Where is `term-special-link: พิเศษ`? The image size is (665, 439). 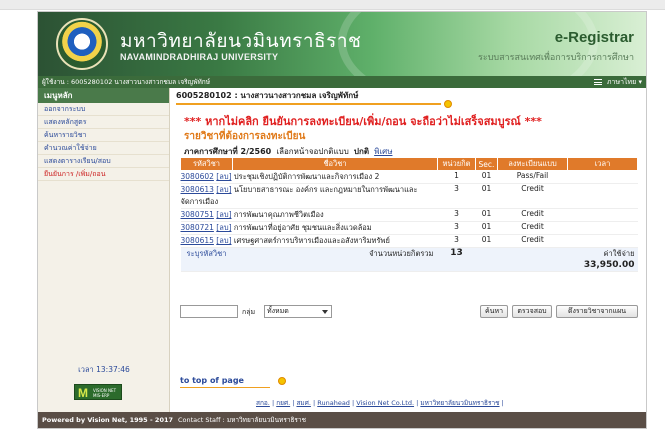
term-special-link: พิเศษ is located at coordinates (383, 151).